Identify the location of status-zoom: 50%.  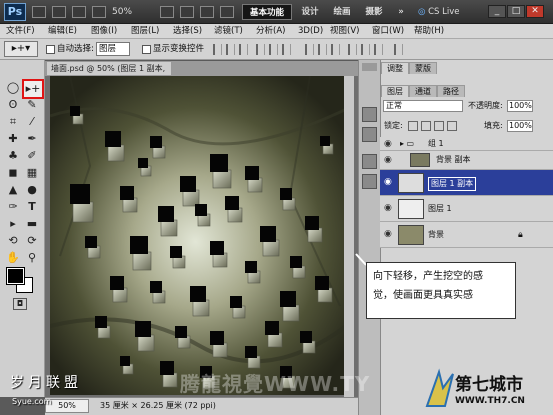
(67, 406).